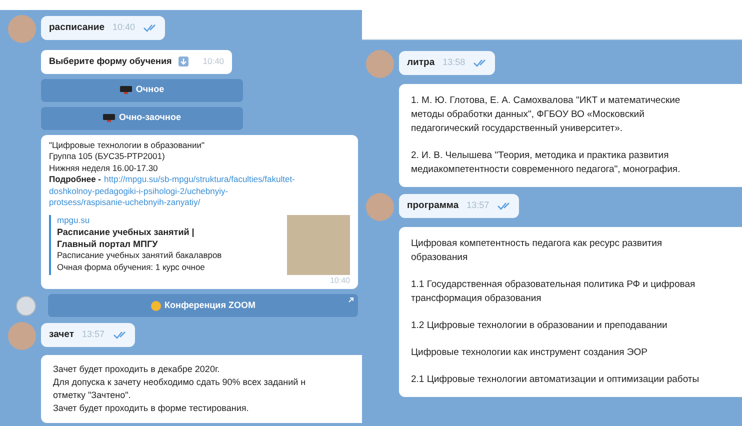 The width and height of the screenshot is (742, 426). What do you see at coordinates (546, 115) in the screenshot?
I see `message-paragraph: 1. М. Ю. Глотова, Е. А. Самохвалова "ИКТ и математические методы обработки данных", ФГБОУ ВО «Московский педагогический государственный университет».` at bounding box center [546, 115].